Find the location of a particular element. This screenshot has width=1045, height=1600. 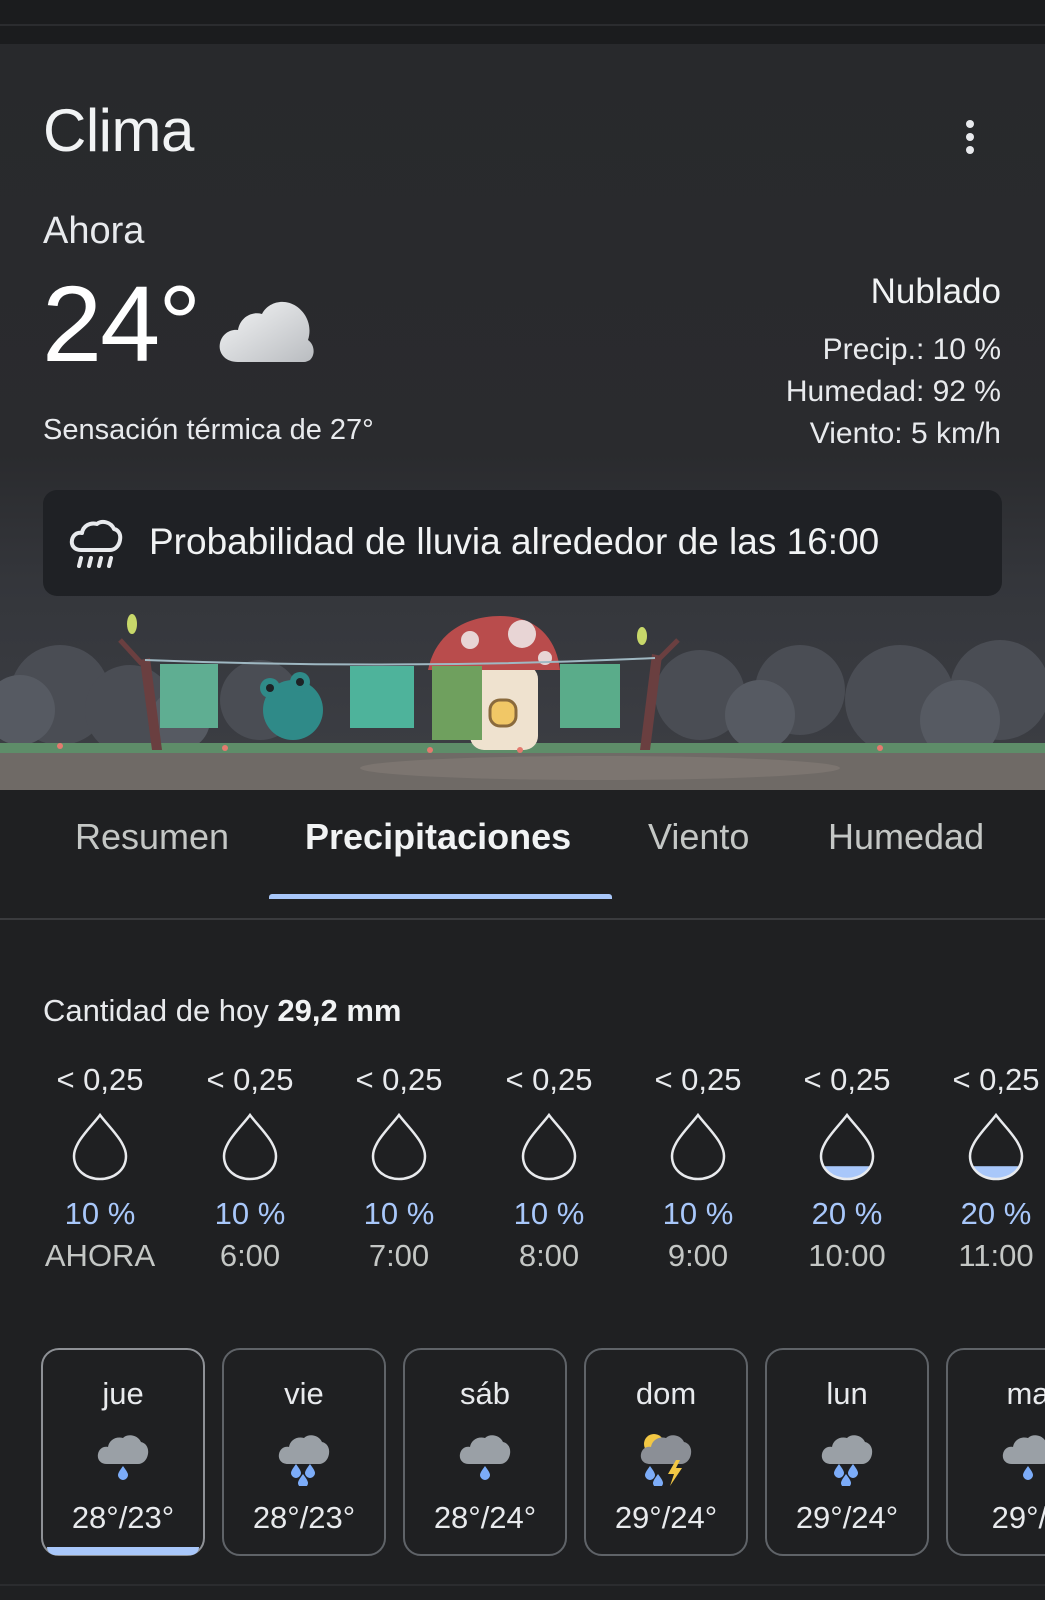

day-card: sáb 28°/24° is located at coordinates (485, 1452).